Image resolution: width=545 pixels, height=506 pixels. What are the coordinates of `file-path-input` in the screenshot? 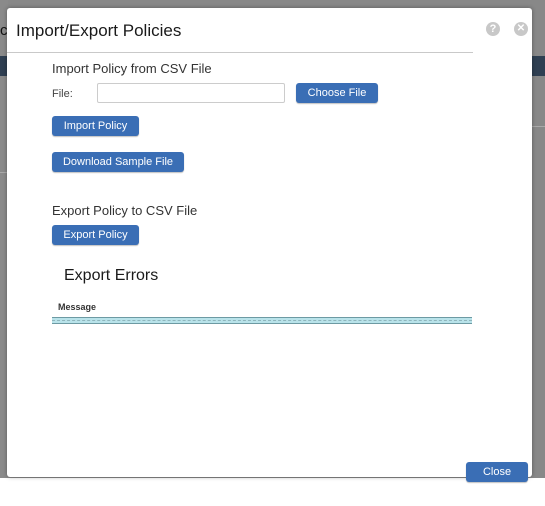 It's located at (191, 93).